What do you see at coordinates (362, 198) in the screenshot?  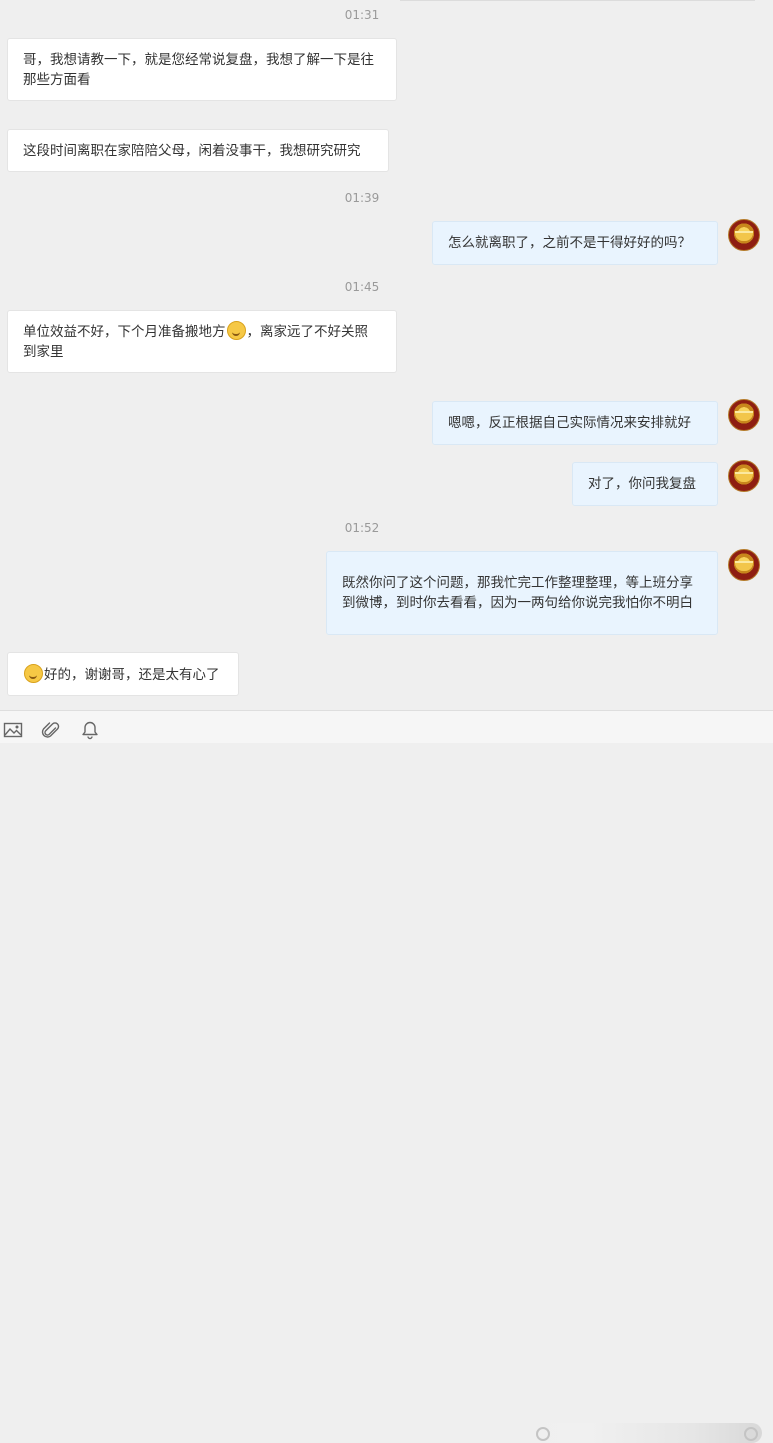 I see `timestamp: 01:39` at bounding box center [362, 198].